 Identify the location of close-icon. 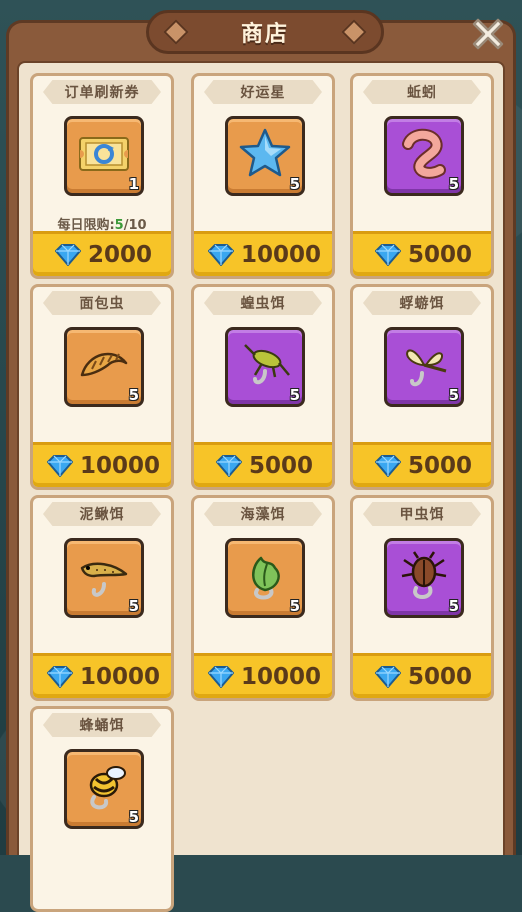
(488, 34).